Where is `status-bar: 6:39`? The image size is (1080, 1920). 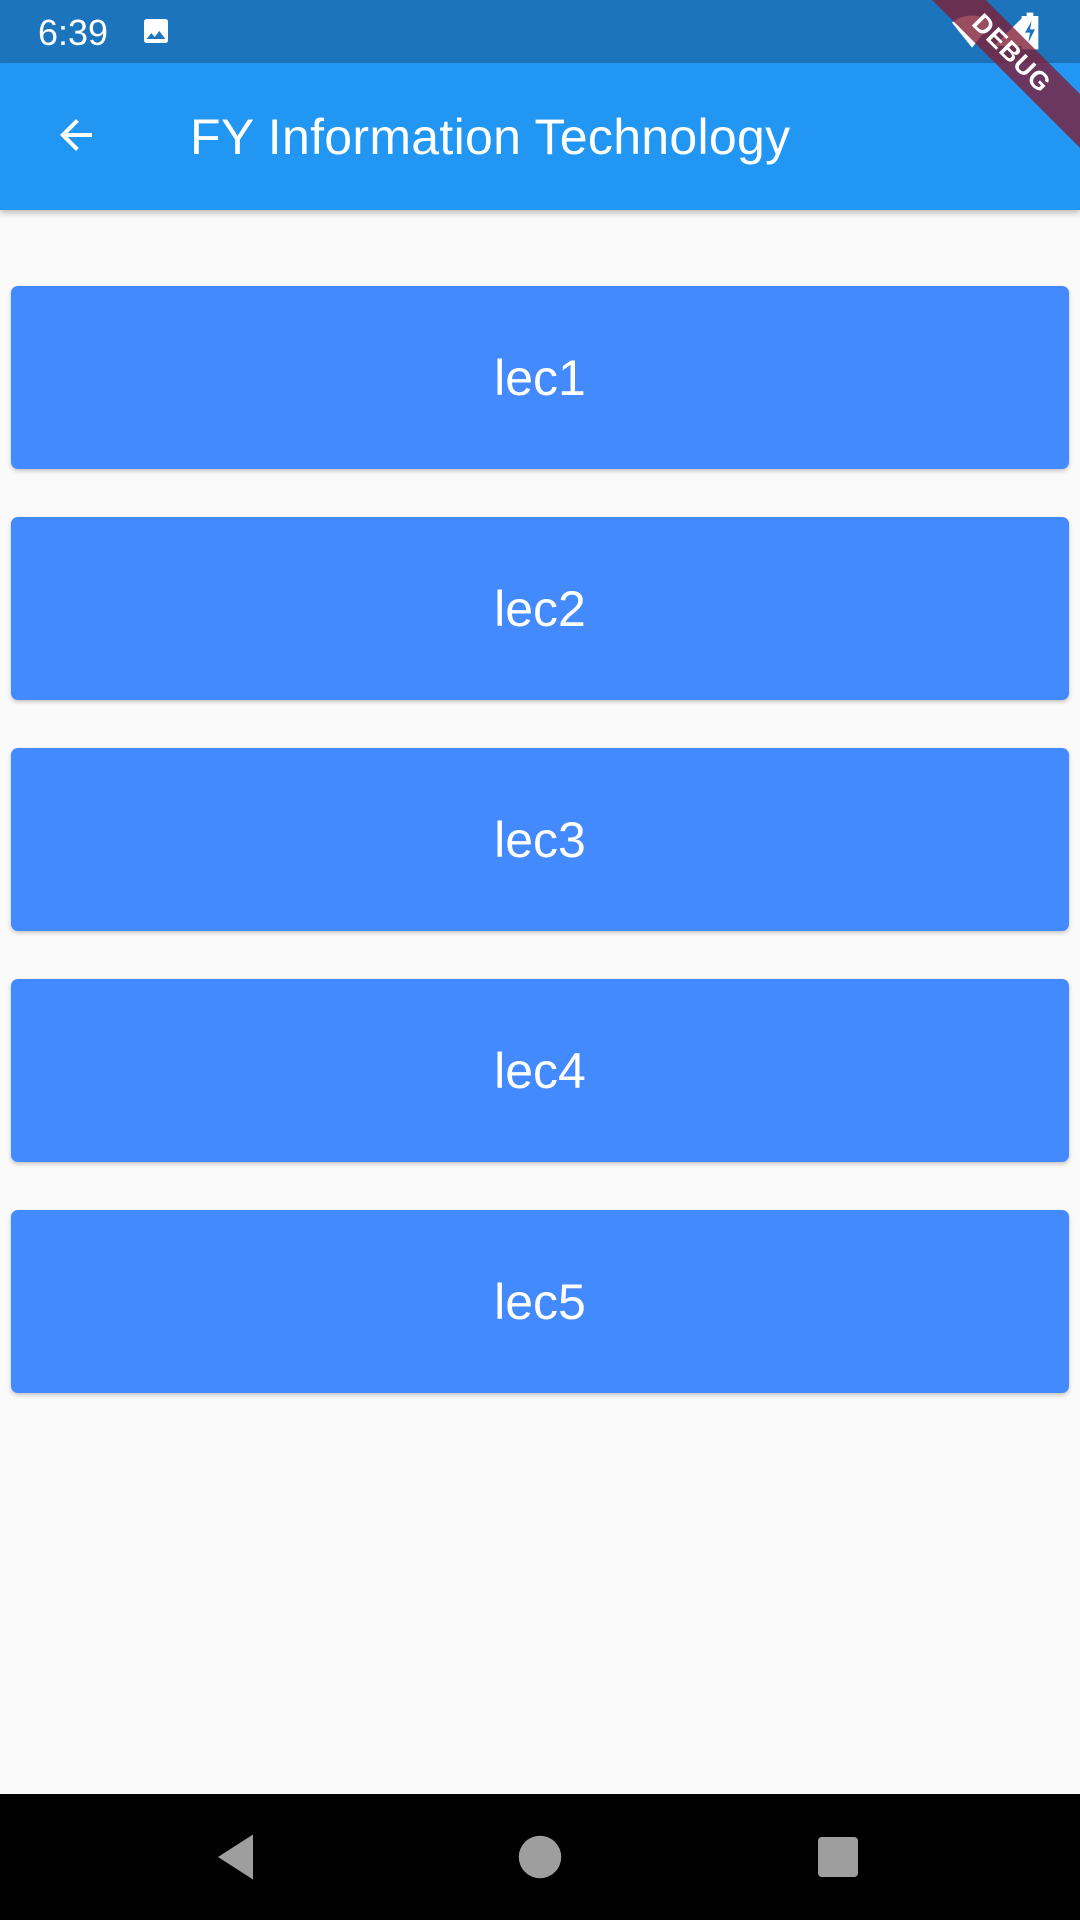 status-bar: 6:39 is located at coordinates (540, 31).